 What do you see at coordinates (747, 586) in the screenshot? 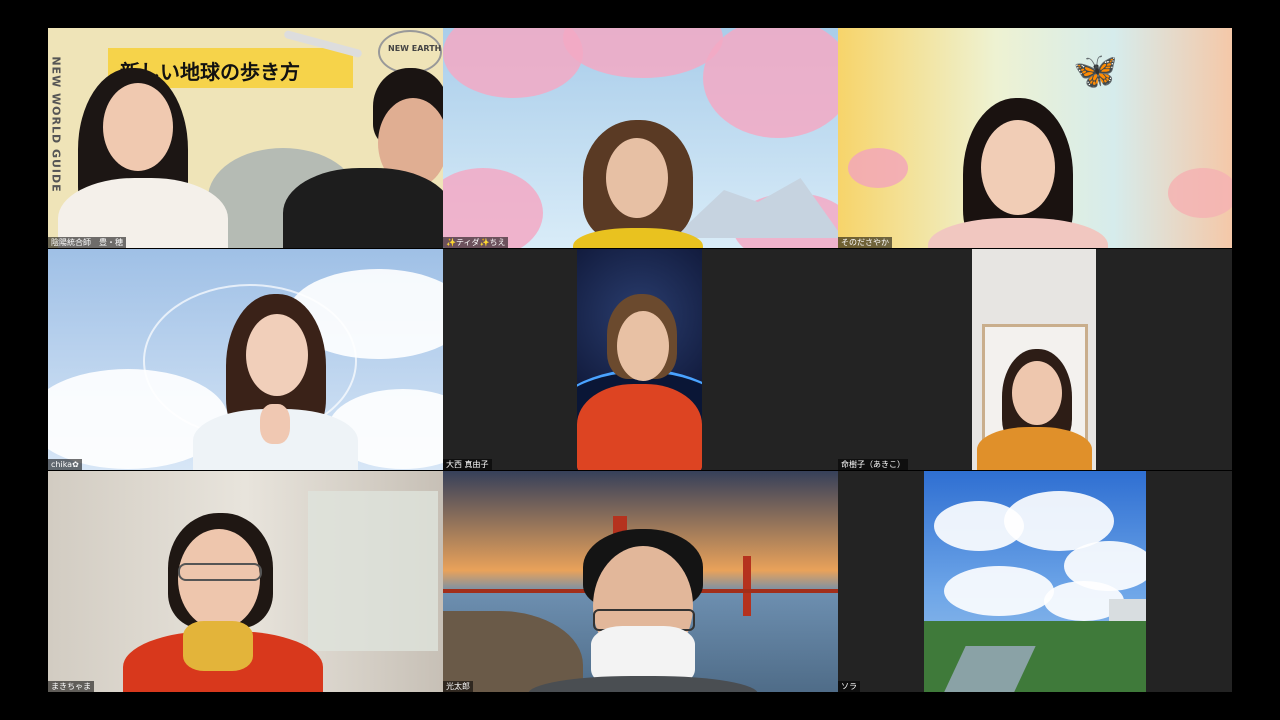
I see `bridge-tower` at bounding box center [747, 586].